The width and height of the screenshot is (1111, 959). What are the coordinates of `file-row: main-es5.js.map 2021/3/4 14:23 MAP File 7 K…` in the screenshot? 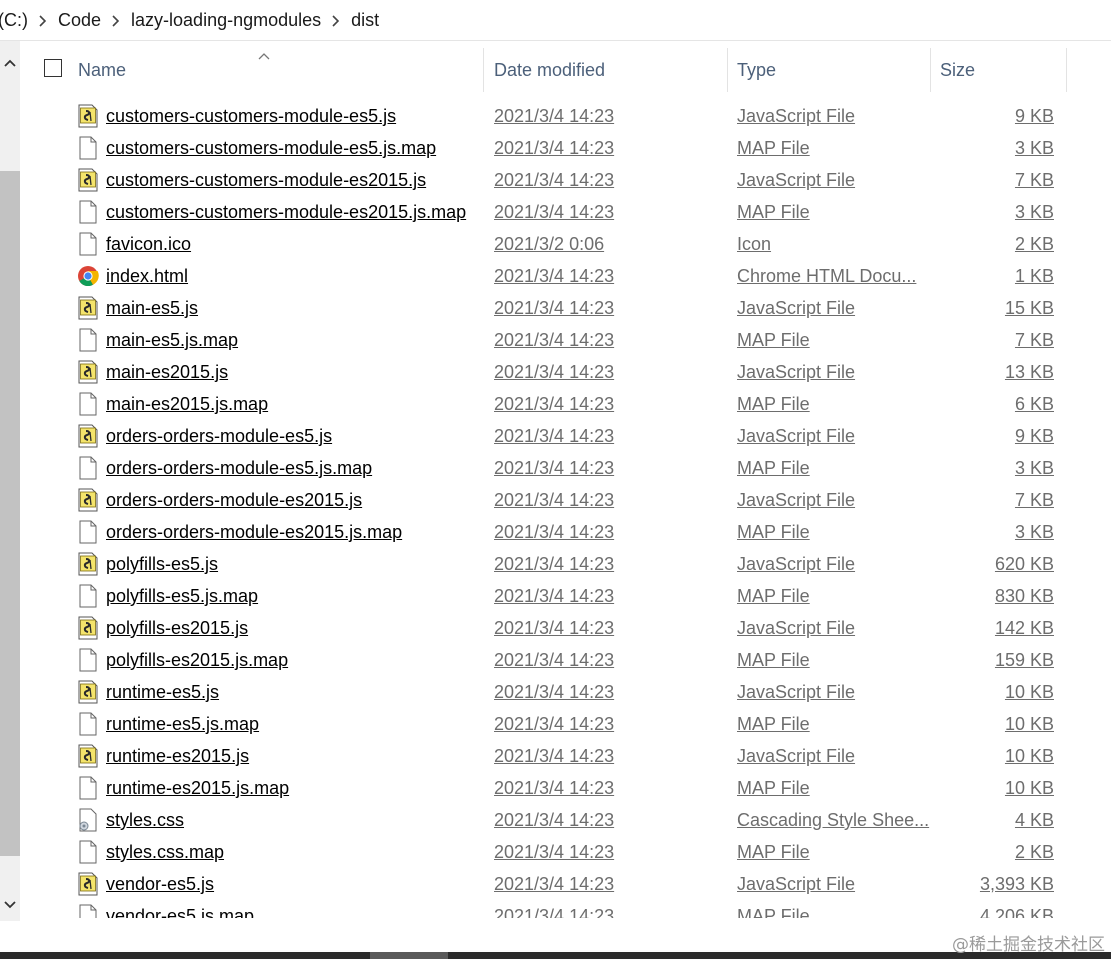 It's located at (565, 340).